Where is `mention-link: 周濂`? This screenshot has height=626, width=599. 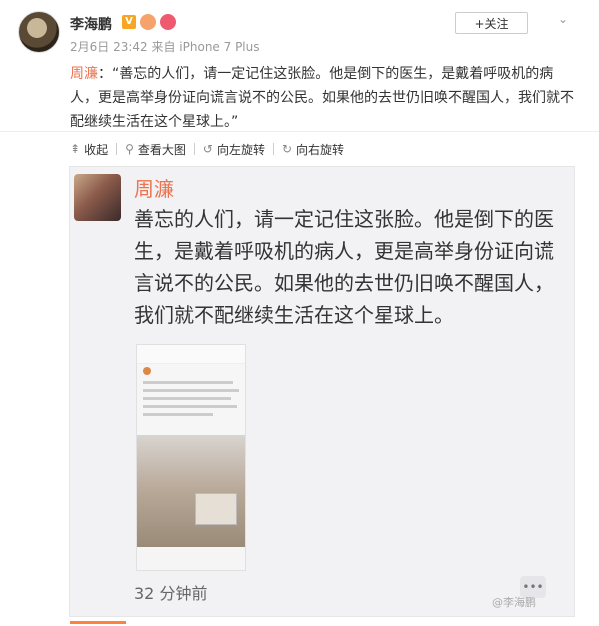
mention-link: 周濂 is located at coordinates (84, 74).